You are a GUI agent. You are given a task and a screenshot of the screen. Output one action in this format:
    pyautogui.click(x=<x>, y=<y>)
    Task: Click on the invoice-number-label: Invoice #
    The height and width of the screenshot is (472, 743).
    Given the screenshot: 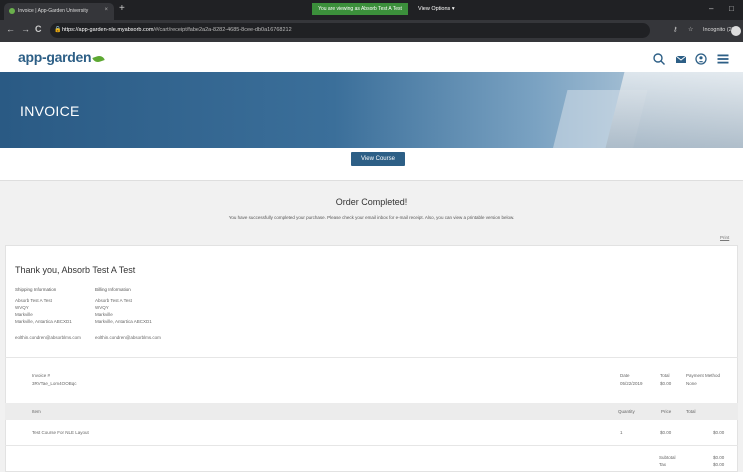 What is the action you would take?
    pyautogui.click(x=41, y=375)
    